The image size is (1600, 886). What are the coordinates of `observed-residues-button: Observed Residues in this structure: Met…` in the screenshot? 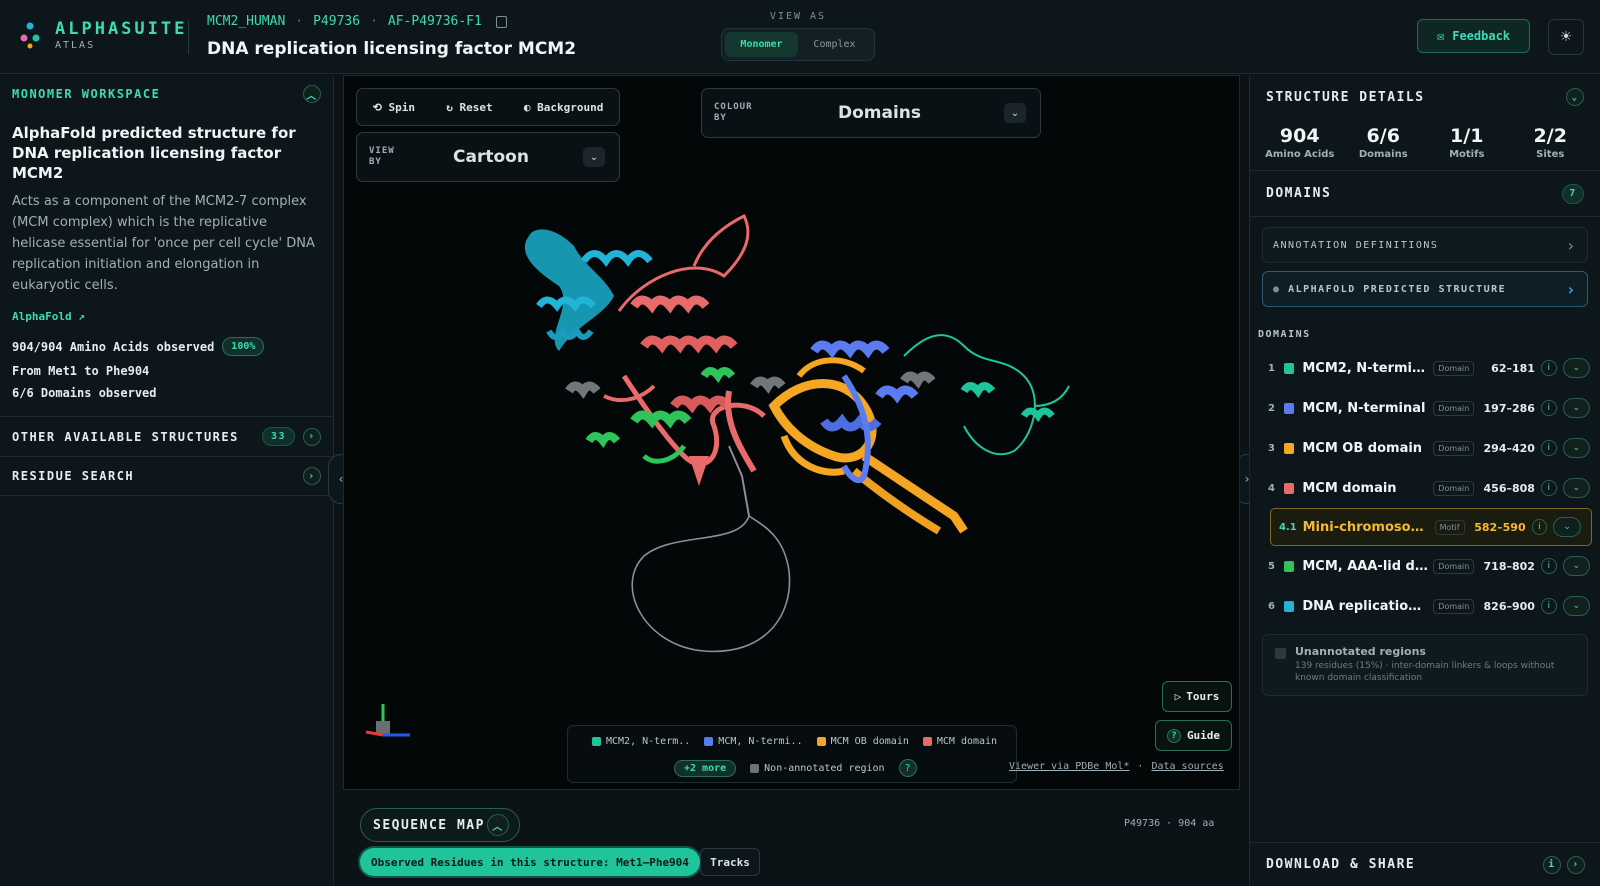 It's located at (530, 862).